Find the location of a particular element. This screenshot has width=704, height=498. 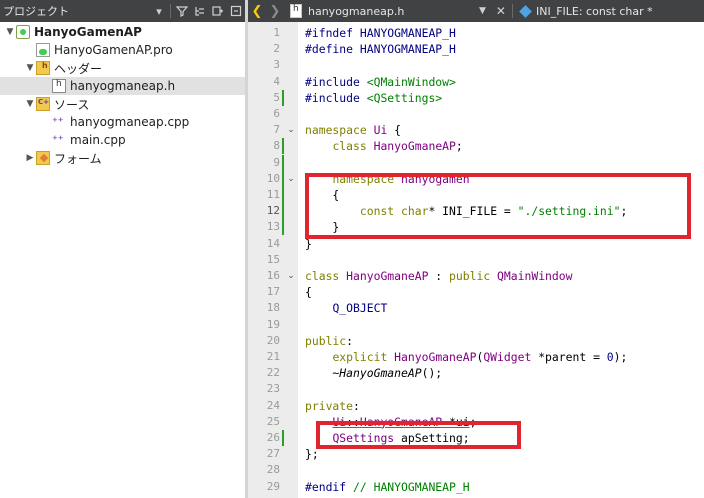

tree-item-label: ソース is located at coordinates (72, 104).